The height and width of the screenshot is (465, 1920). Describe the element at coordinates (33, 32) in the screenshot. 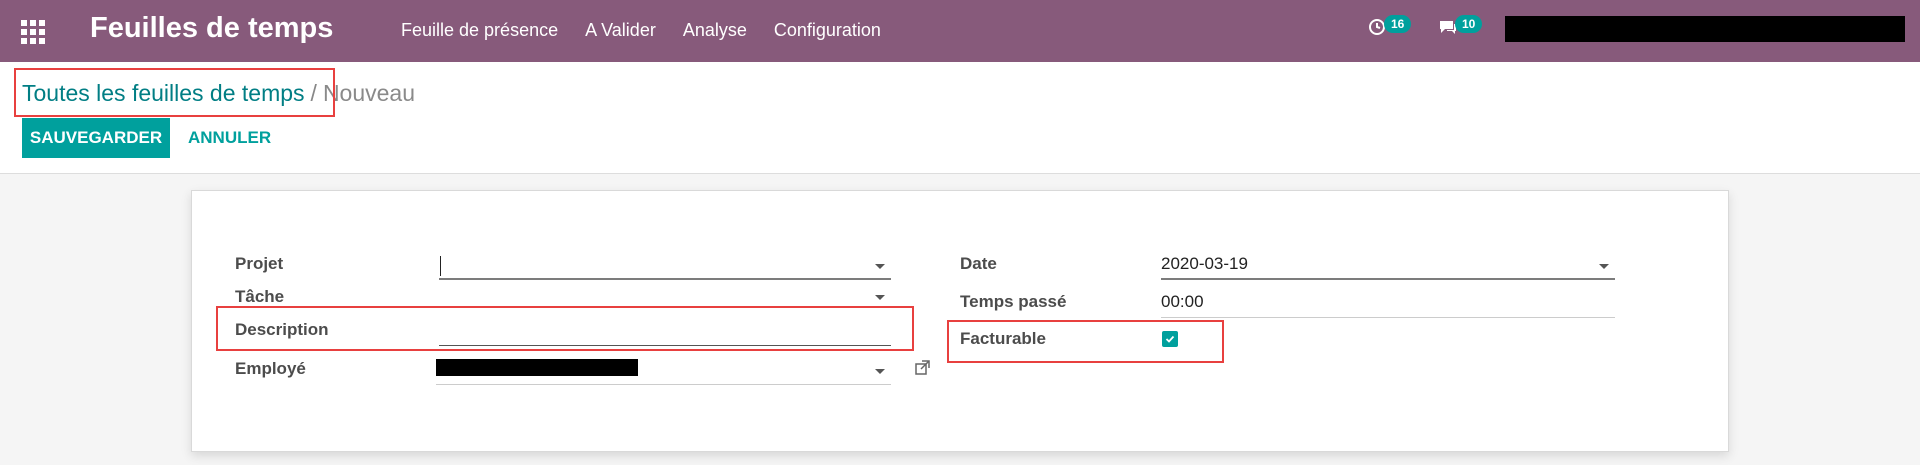

I see `apps-menu-icon` at that location.